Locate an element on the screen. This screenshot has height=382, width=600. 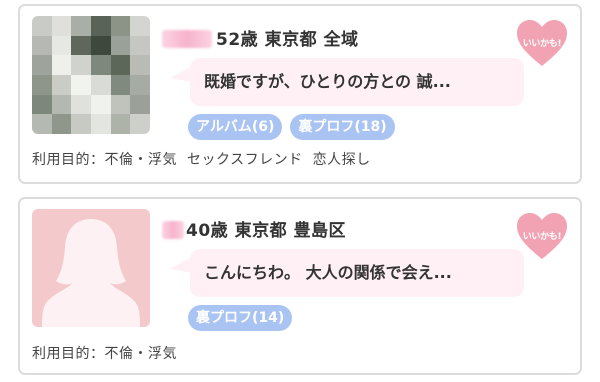
profile-summary: 52歳 東京都 全域 is located at coordinates (287, 37).